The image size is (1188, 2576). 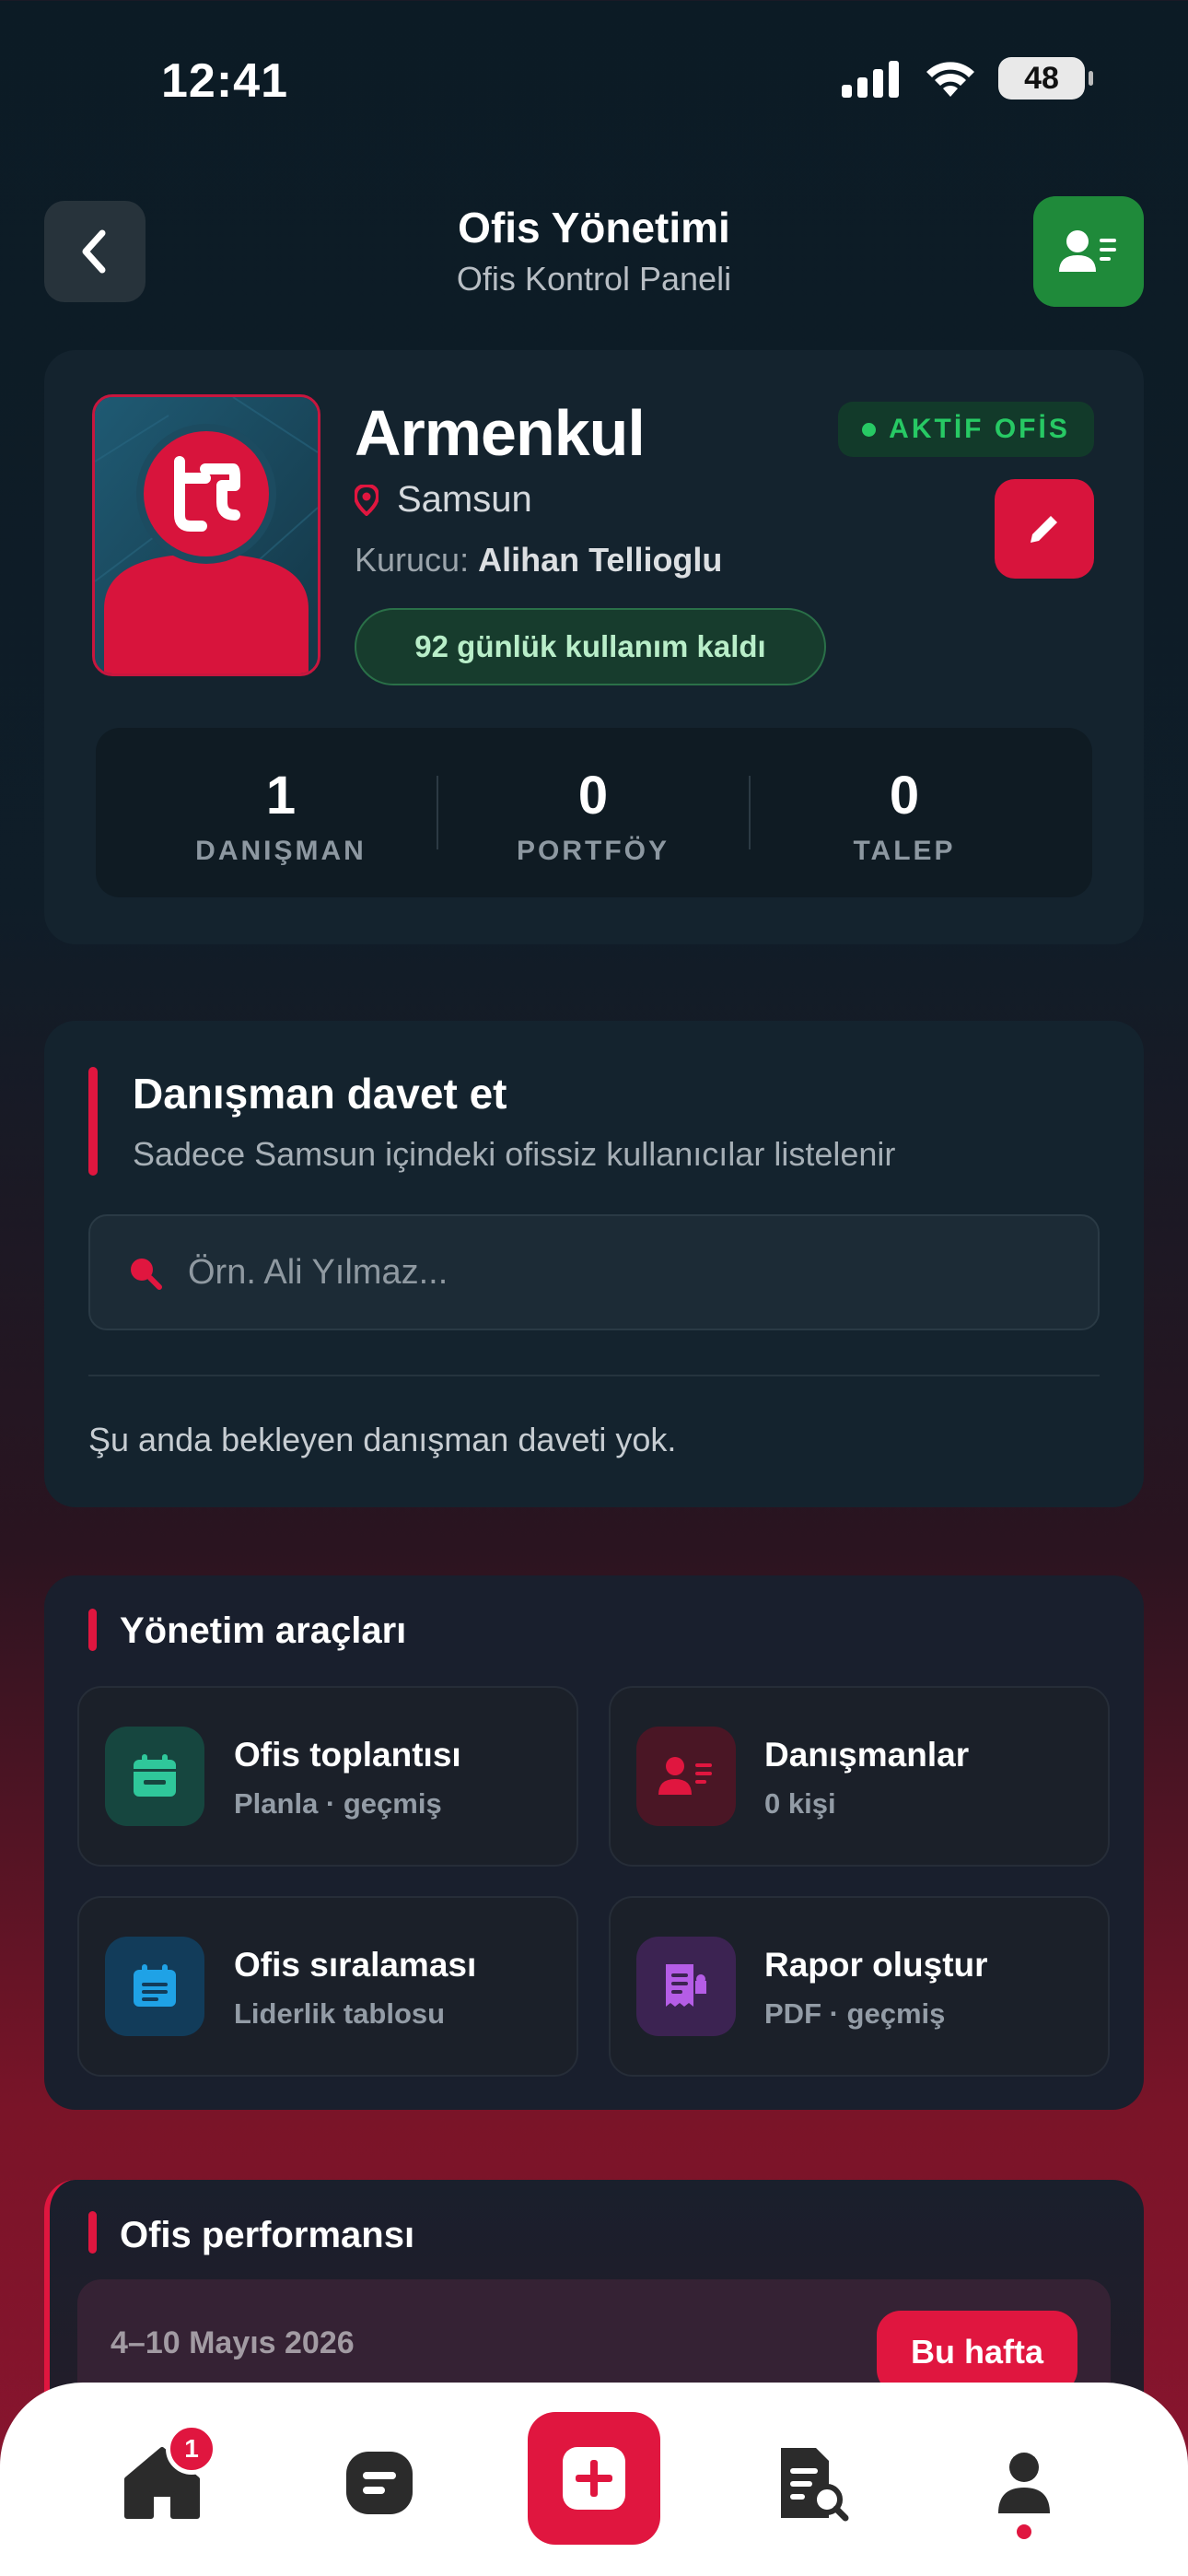 I want to click on pencil-icon, so click(x=1044, y=529).